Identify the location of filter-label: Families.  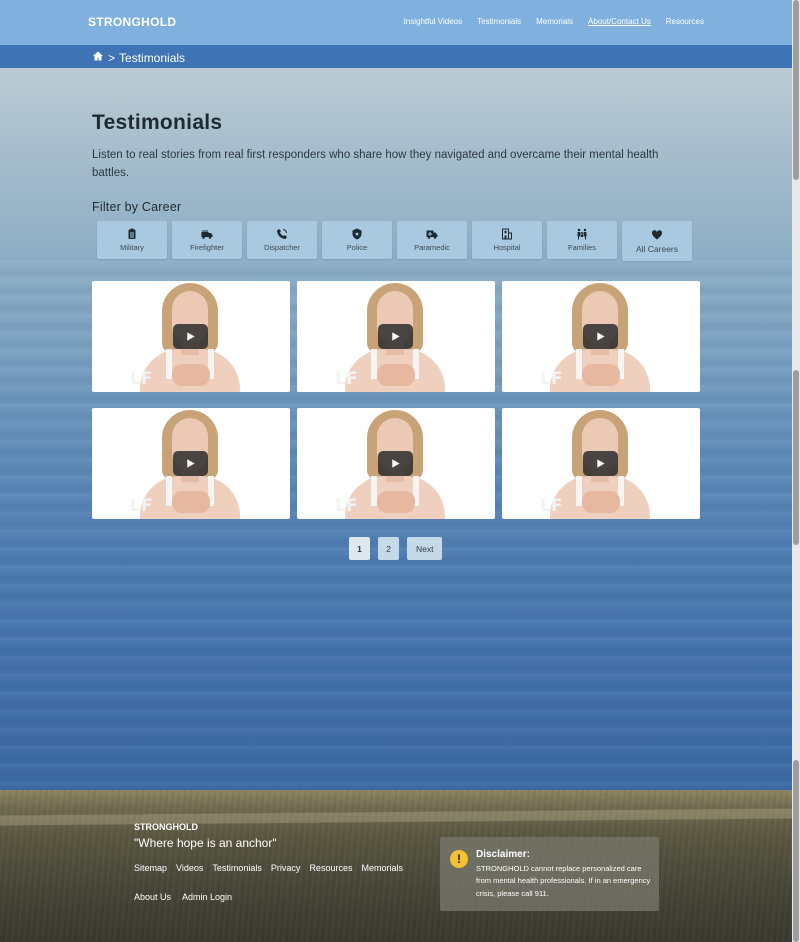
(582, 247).